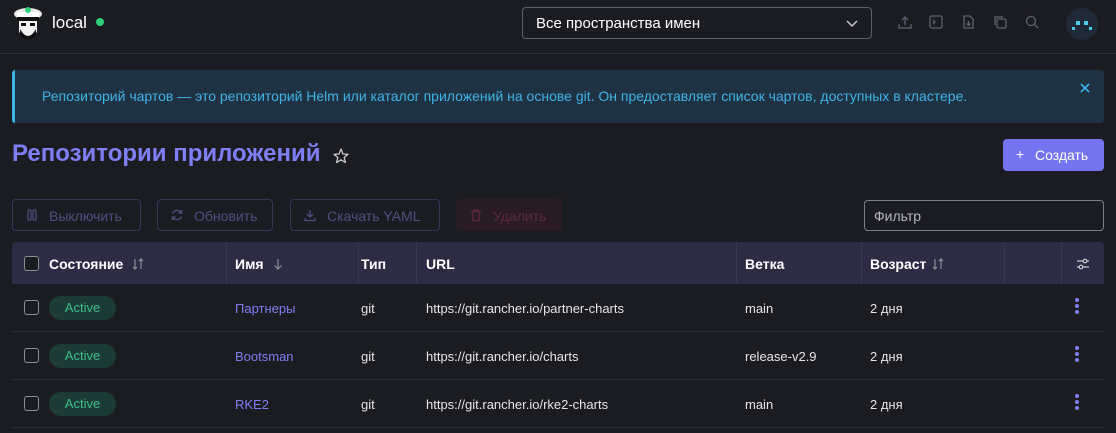 Image resolution: width=1116 pixels, height=433 pixels. What do you see at coordinates (502, 356) in the screenshot?
I see `repo-url: https://git.rancher.io/charts` at bounding box center [502, 356].